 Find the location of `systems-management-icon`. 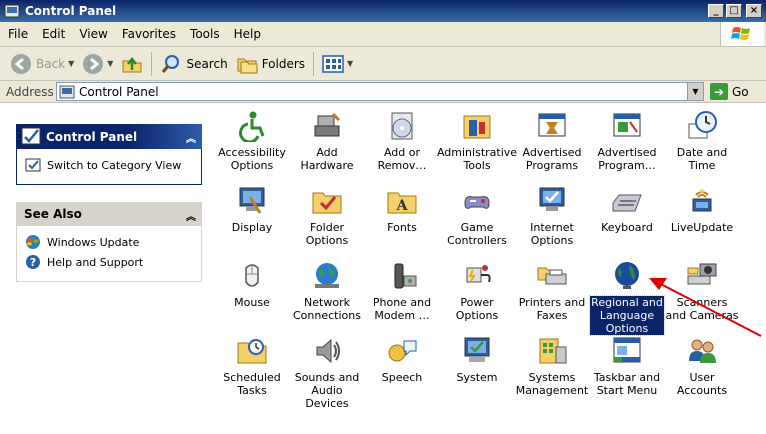

systems-management-icon is located at coordinates (553, 351).